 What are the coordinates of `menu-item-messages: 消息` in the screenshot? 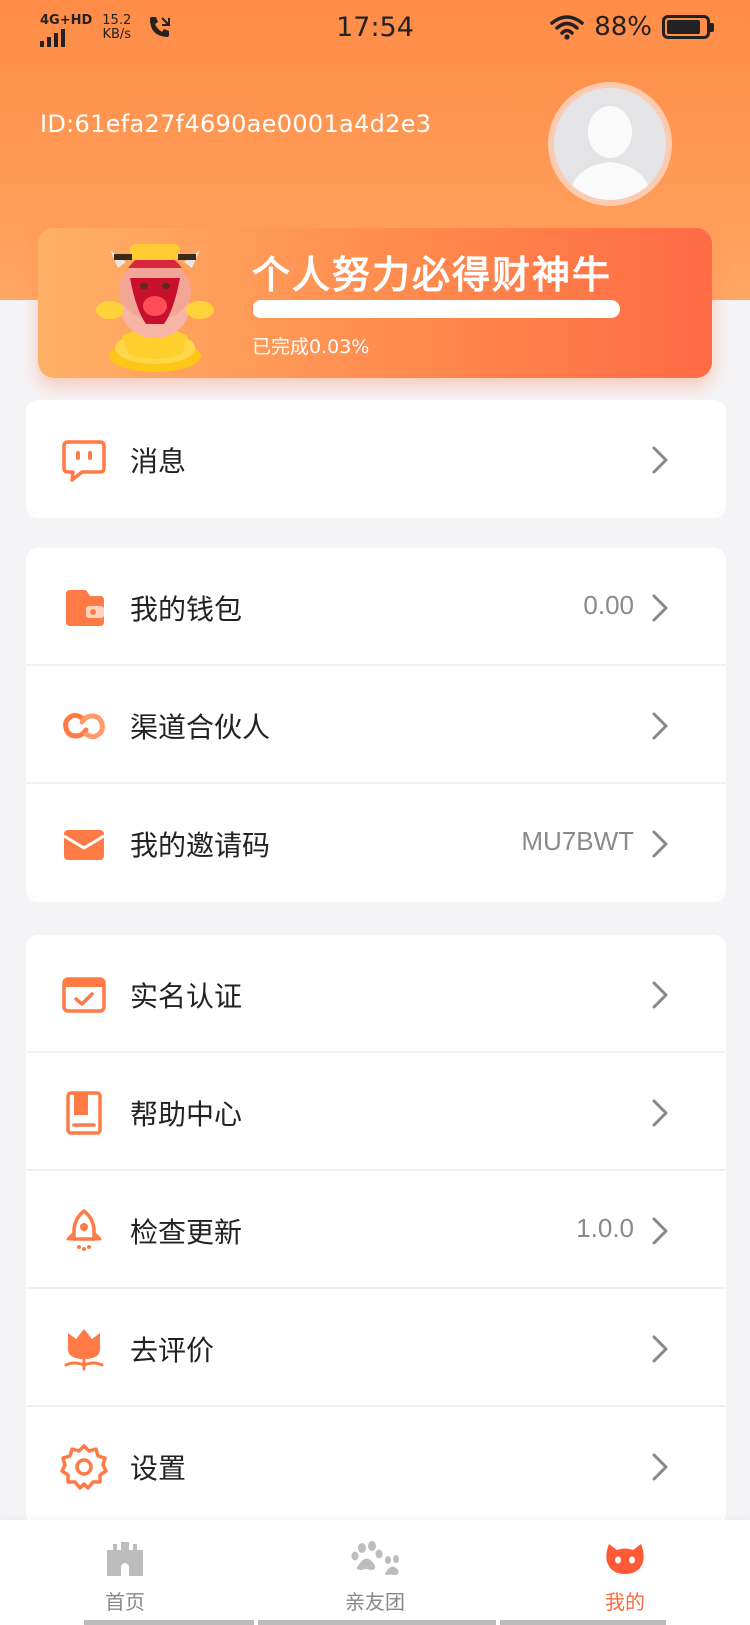 It's located at (376, 459).